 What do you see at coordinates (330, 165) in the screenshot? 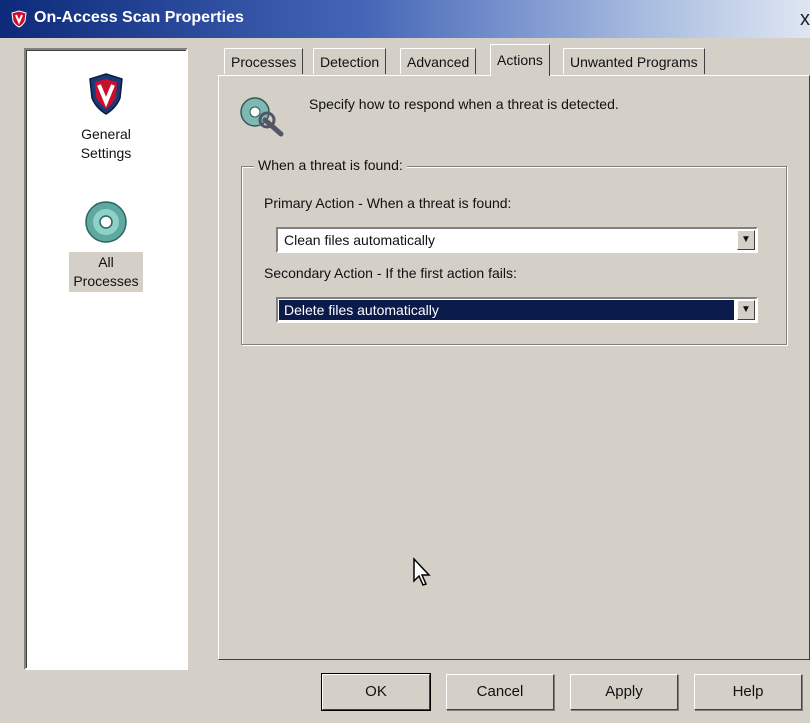
I see `group-title: When a threat is found:` at bounding box center [330, 165].